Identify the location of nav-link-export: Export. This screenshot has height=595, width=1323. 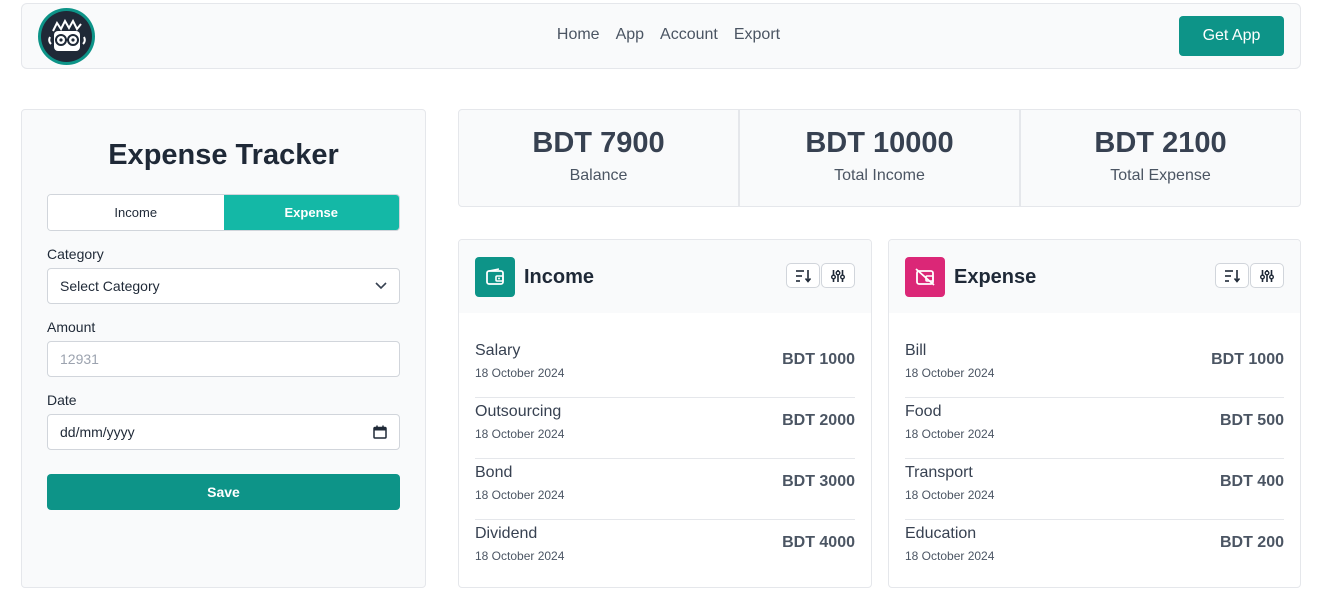
(757, 35).